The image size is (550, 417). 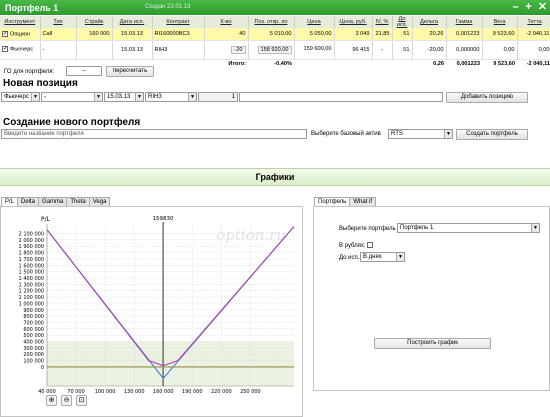 I want to click on y-tick-label: 1 100 000, so click(x=31, y=298).